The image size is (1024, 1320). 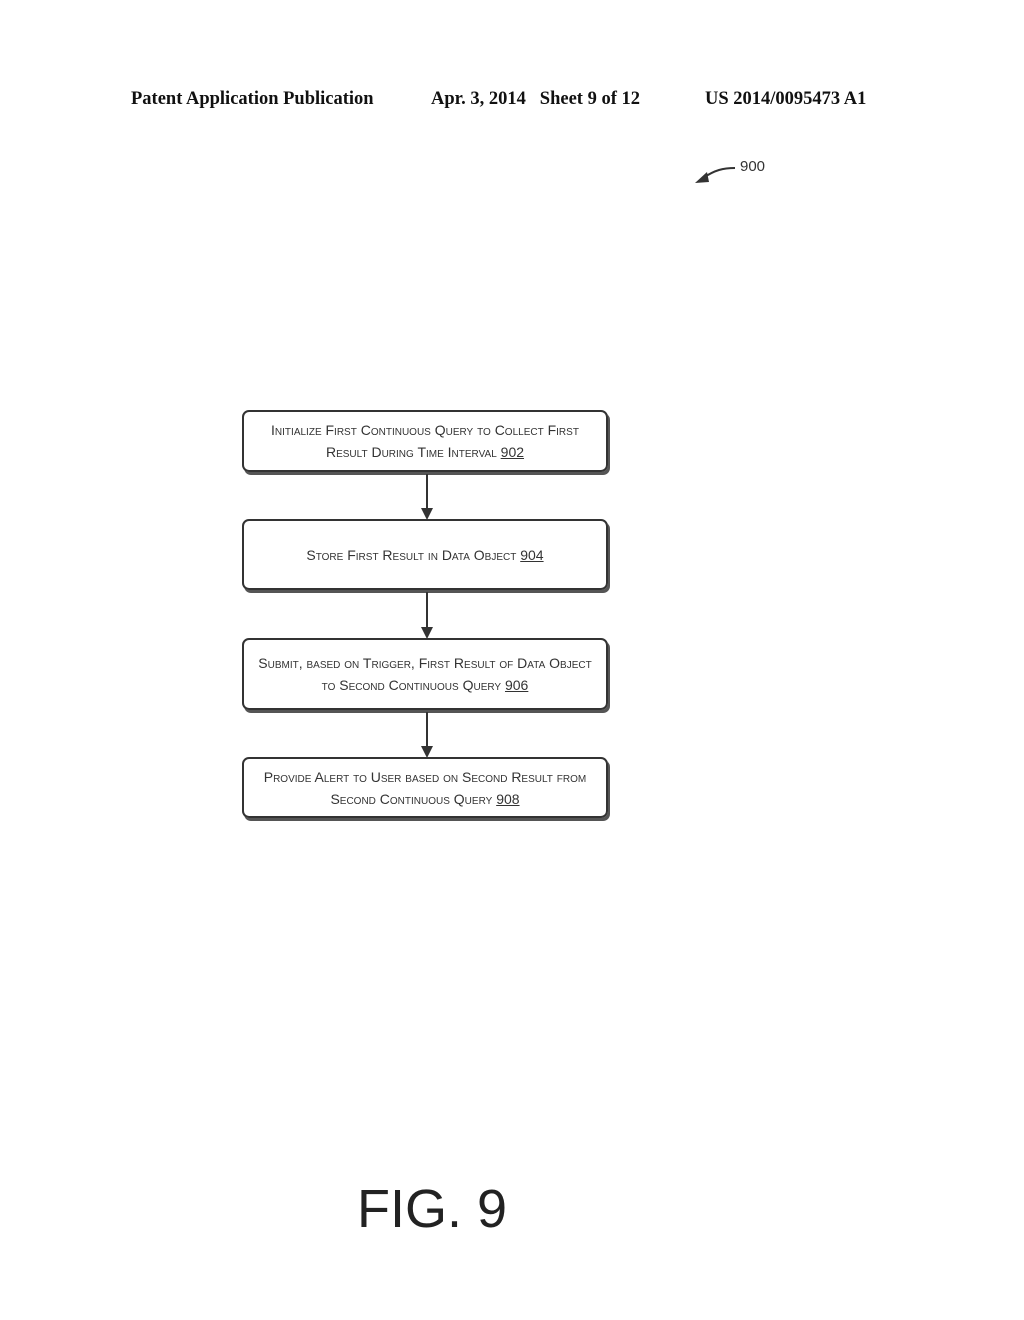 I want to click on reference-arrow-icon, so click(x=715, y=175).